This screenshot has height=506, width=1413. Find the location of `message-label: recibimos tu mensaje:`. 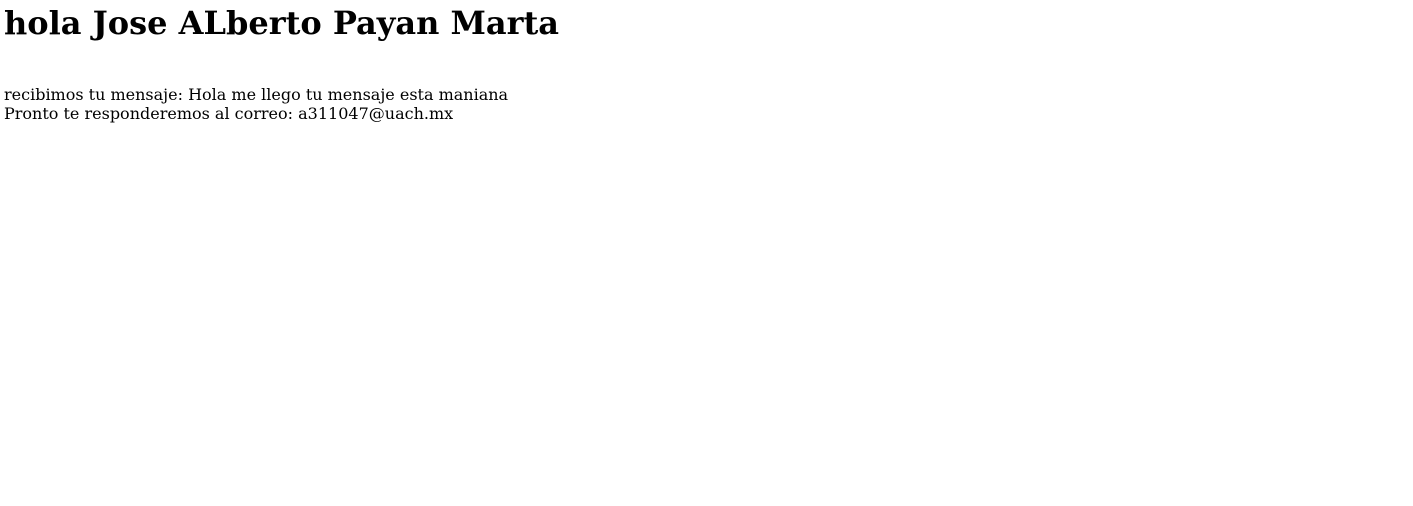

message-label: recibimos tu mensaje: is located at coordinates (93, 95).